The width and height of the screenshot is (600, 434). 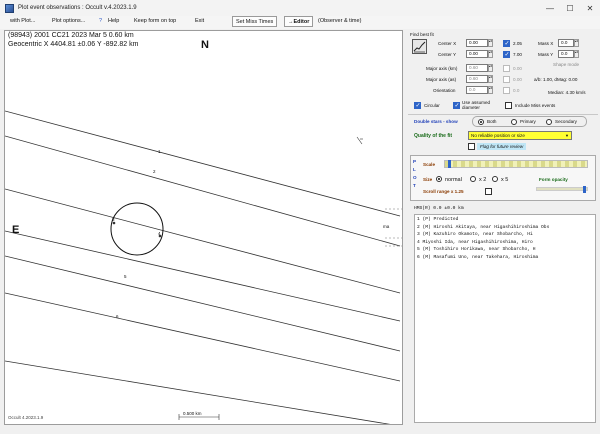 What do you see at coordinates (9, 8) in the screenshot?
I see `app-icon` at bounding box center [9, 8].